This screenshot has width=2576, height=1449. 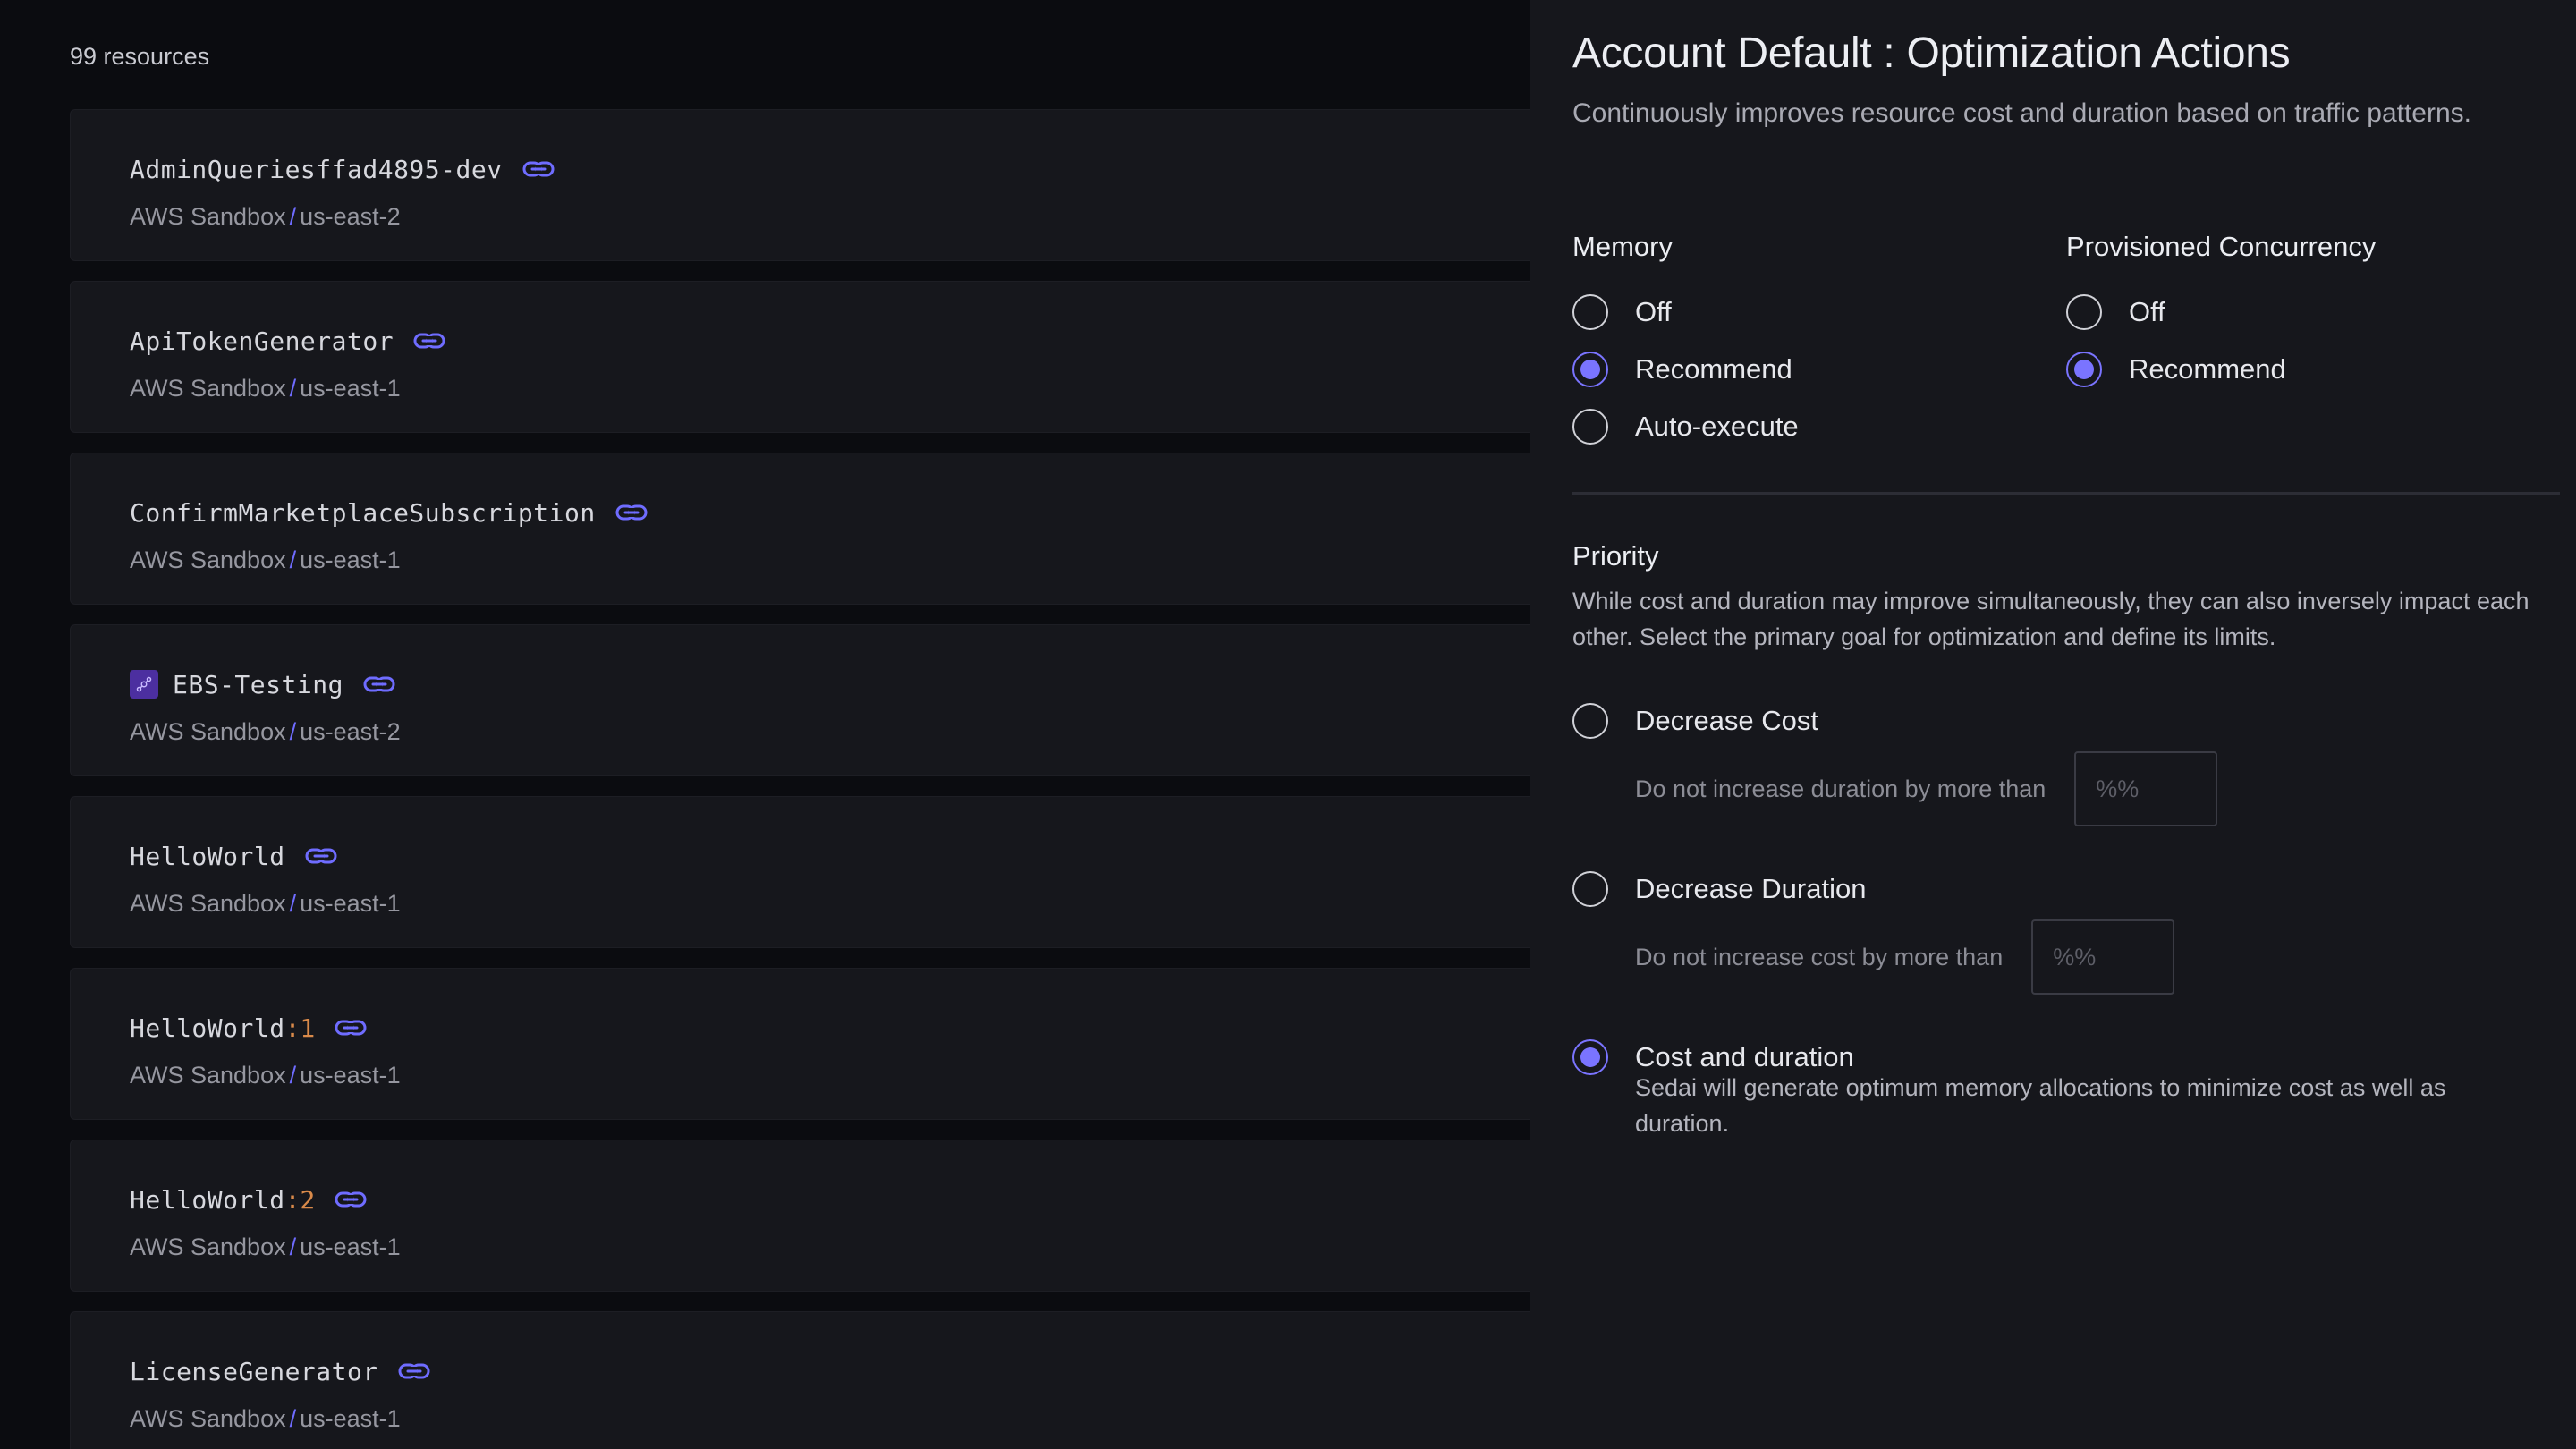 I want to click on memory-option-recommend: Recommend, so click(x=1682, y=369).